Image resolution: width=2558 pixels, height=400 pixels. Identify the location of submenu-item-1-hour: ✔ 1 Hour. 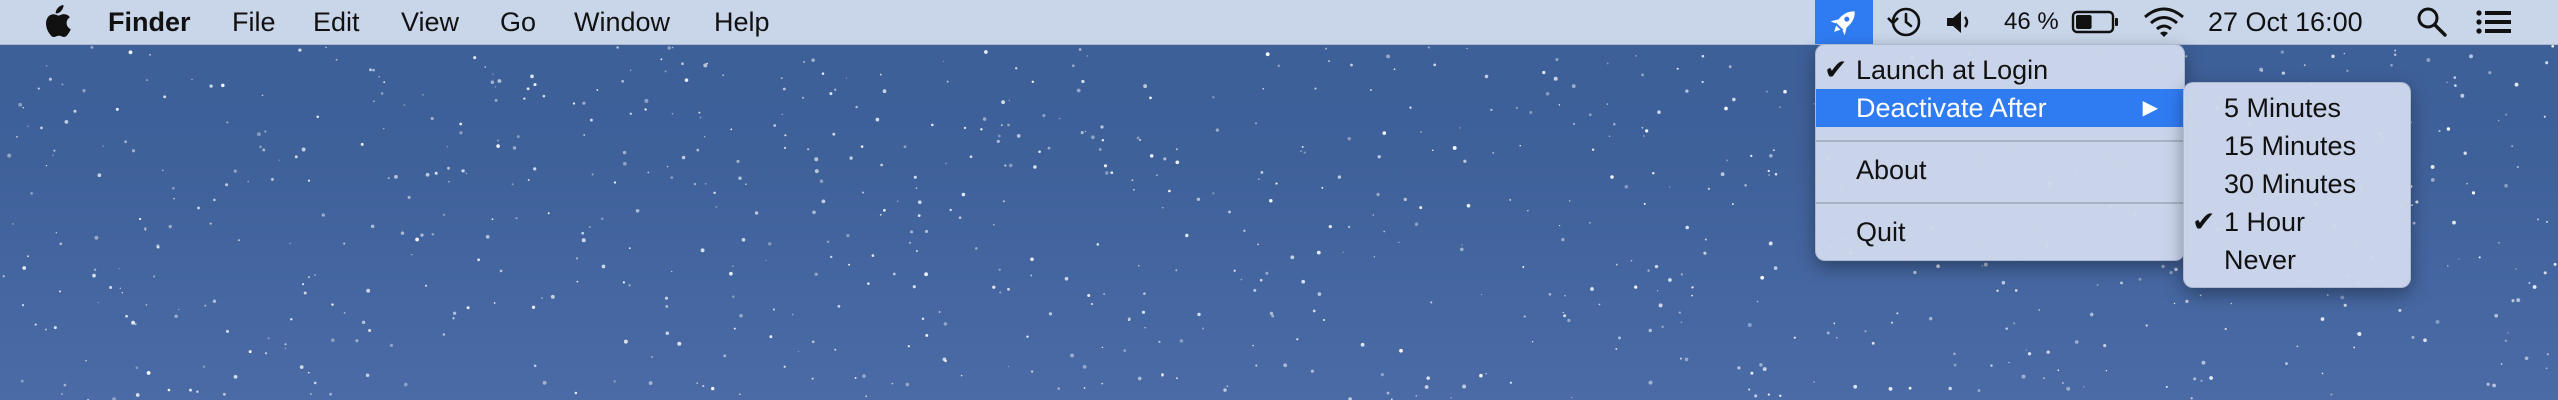
(2297, 222).